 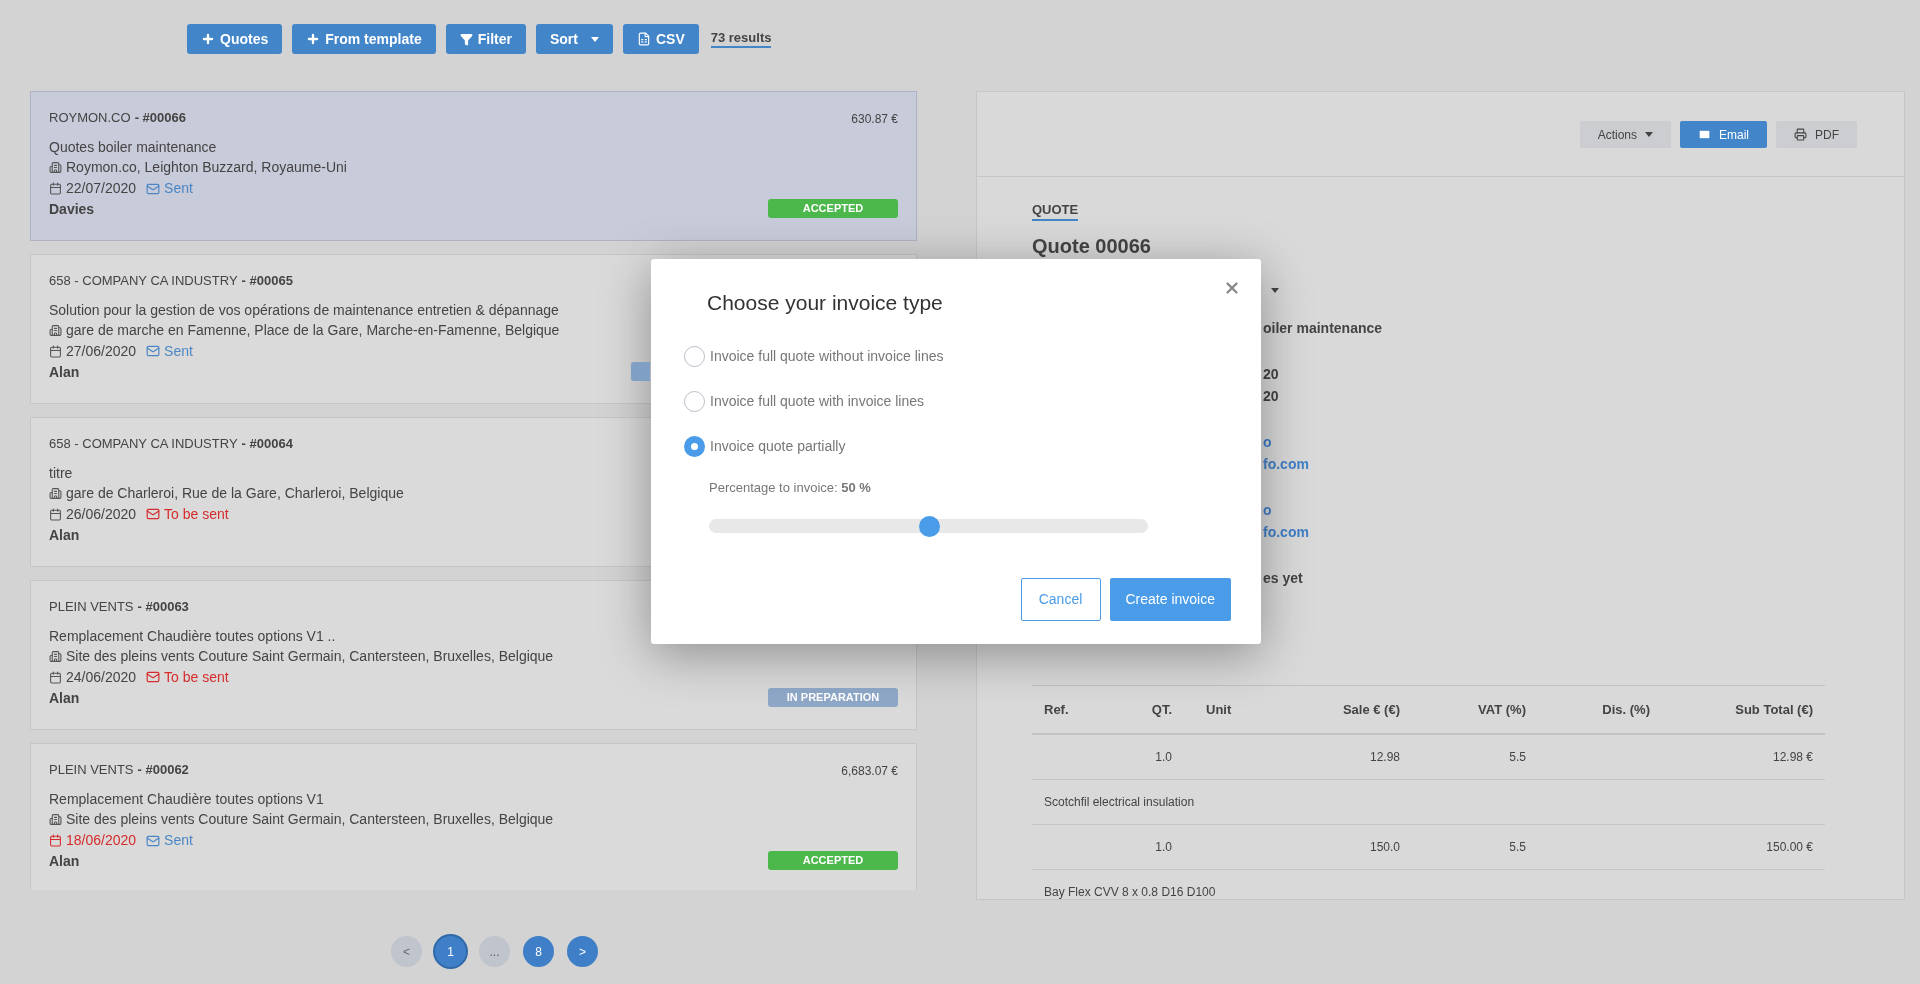 I want to click on status-badge: IN PREPARATION, so click(x=833, y=697).